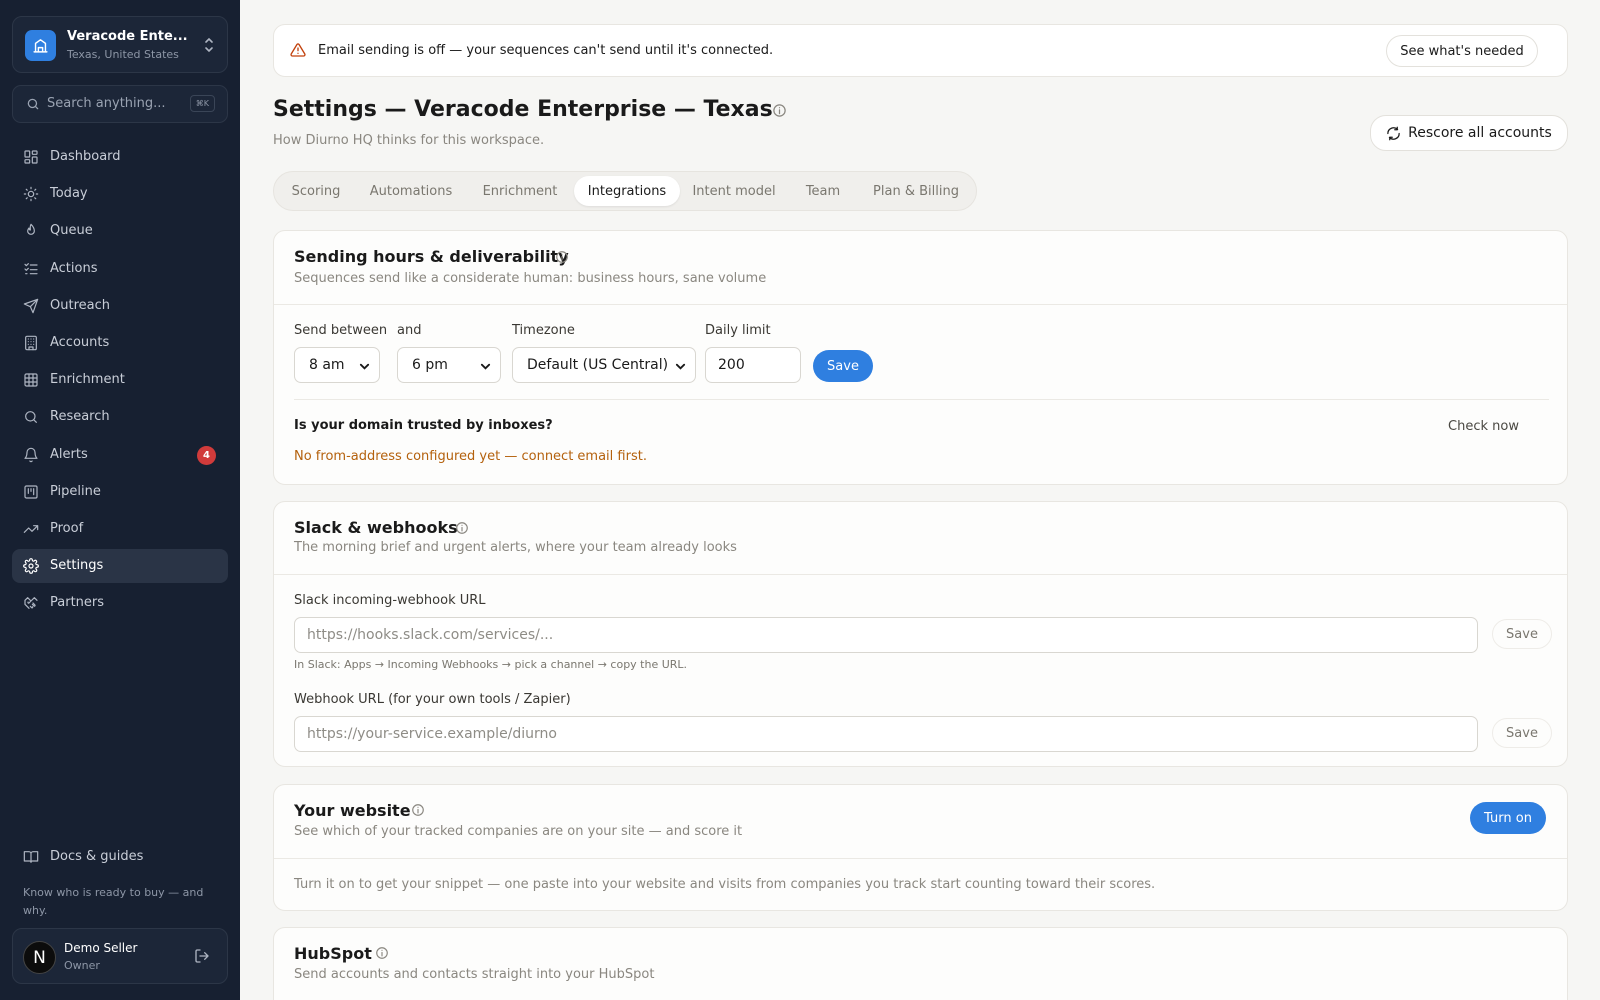  What do you see at coordinates (120, 492) in the screenshot?
I see `sidebar-item-pipeline: Pipeline` at bounding box center [120, 492].